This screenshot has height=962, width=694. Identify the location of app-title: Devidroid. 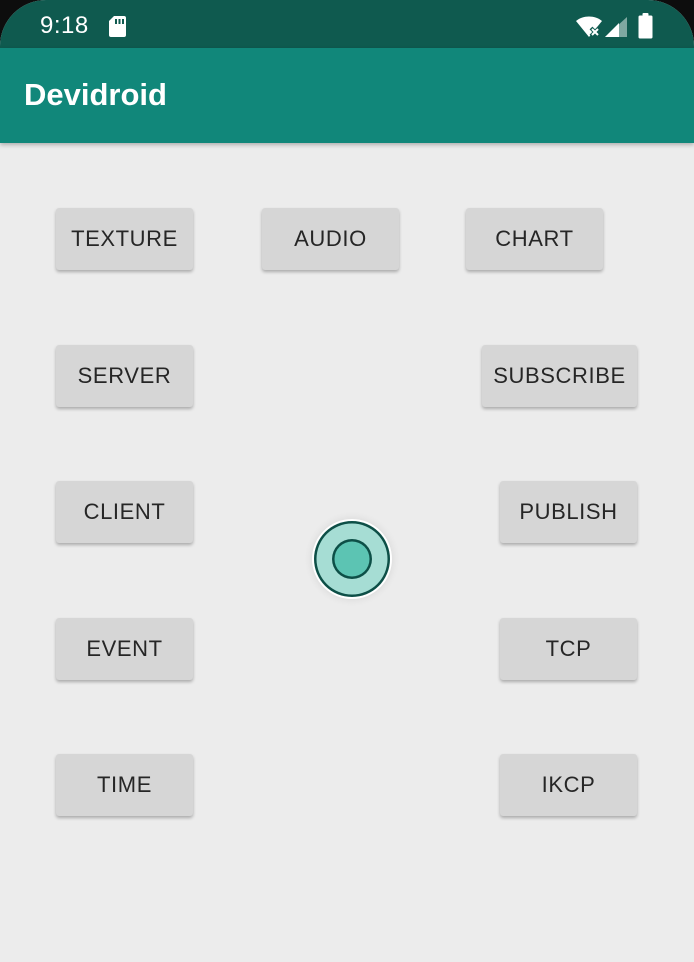
(95, 94).